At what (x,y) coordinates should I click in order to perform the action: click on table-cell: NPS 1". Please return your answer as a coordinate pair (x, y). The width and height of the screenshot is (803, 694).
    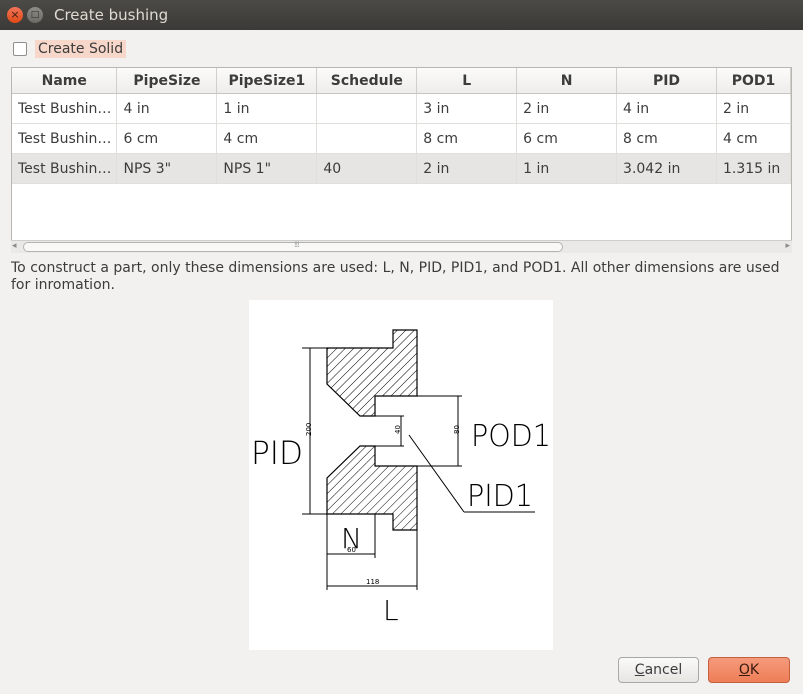
    Looking at the image, I should click on (267, 168).